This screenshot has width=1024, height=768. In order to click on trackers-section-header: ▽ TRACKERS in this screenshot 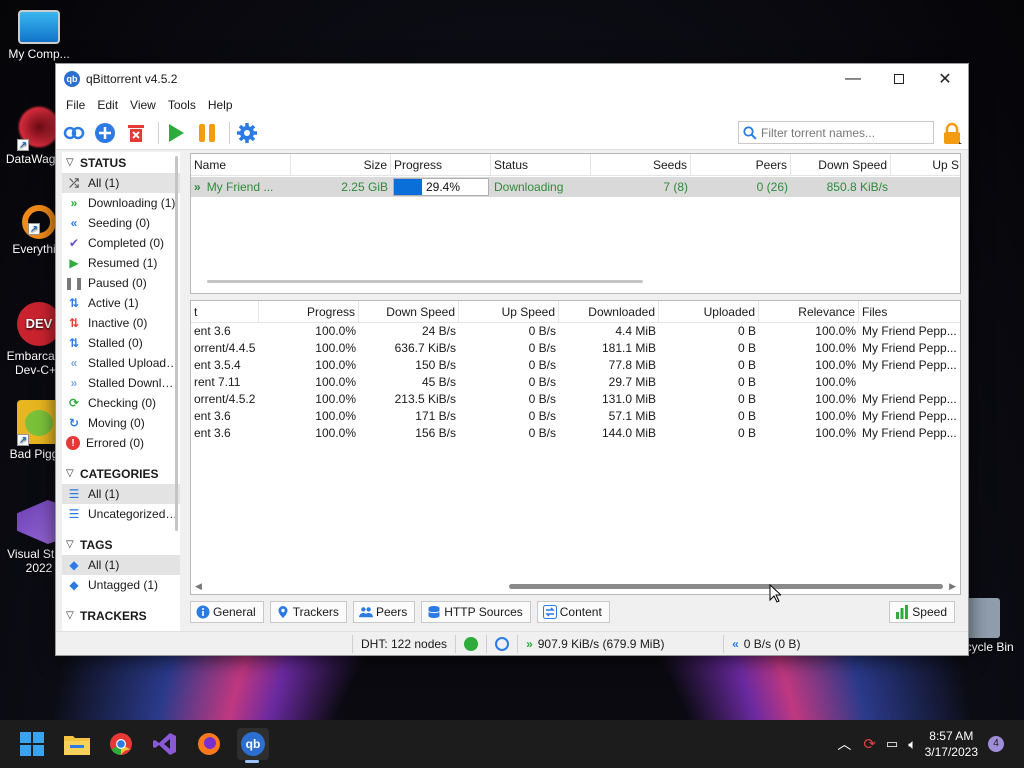, I will do `click(121, 615)`.